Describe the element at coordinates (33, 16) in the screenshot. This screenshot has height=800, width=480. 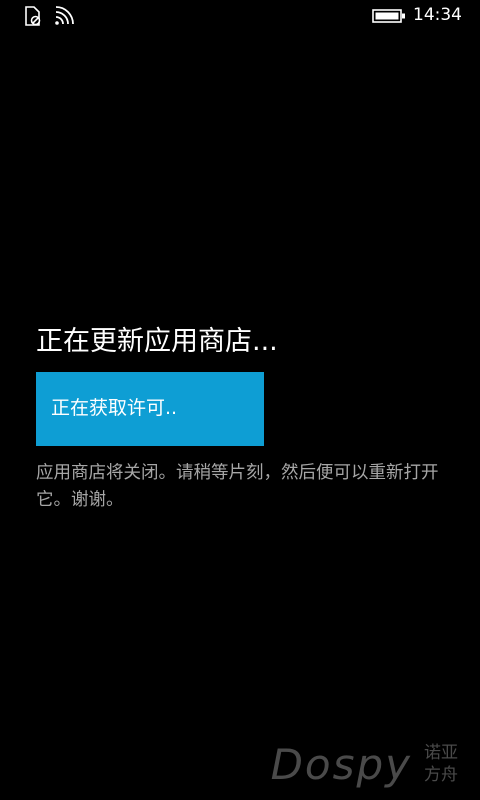
I see `sim-no-service-icon` at that location.